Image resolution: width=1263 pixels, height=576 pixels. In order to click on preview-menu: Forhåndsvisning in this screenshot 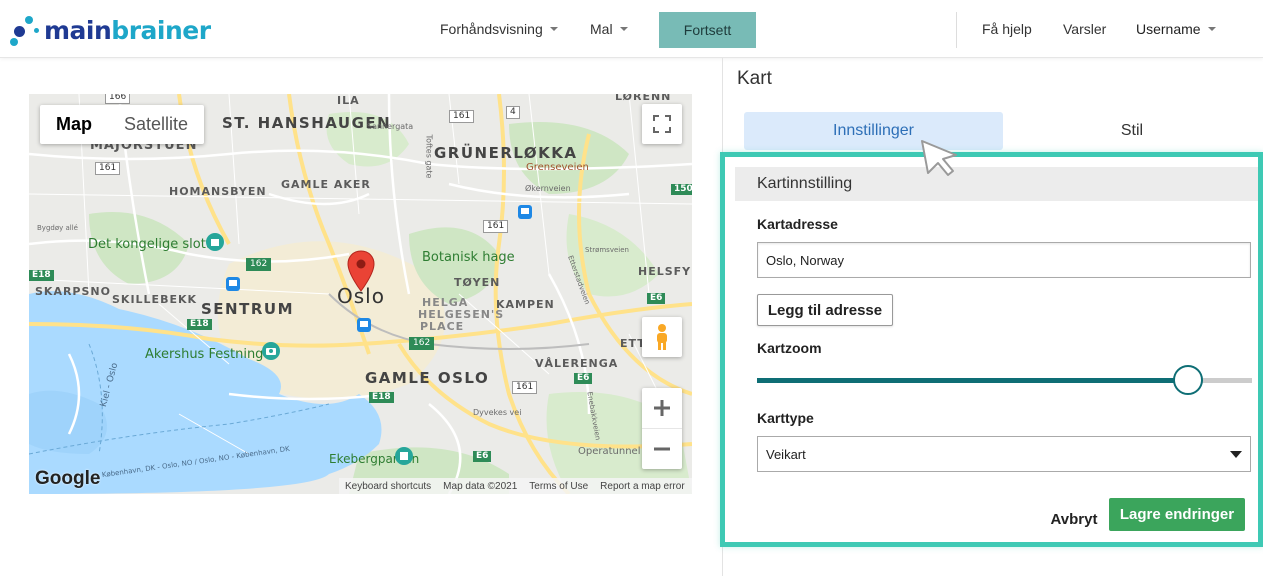, I will do `click(499, 29)`.